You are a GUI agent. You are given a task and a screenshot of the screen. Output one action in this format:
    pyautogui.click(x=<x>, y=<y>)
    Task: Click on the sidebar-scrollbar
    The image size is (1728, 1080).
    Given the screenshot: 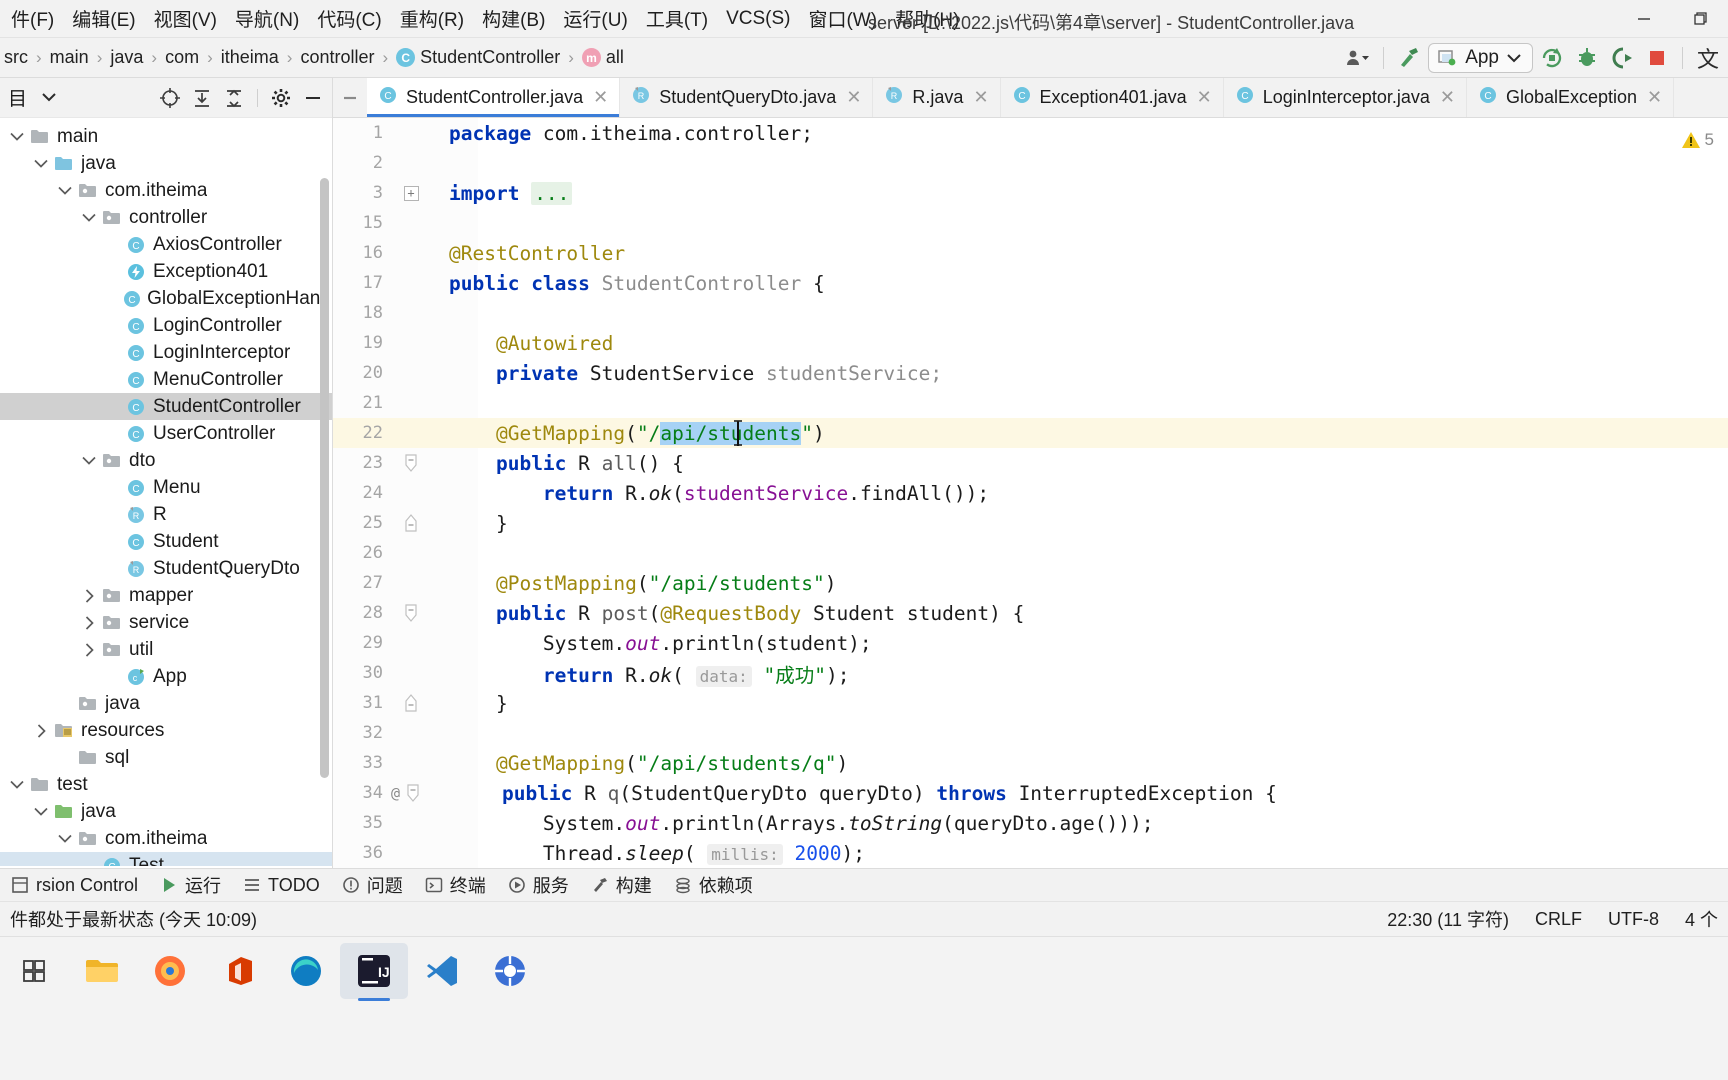 What is the action you would take?
    pyautogui.click(x=324, y=478)
    